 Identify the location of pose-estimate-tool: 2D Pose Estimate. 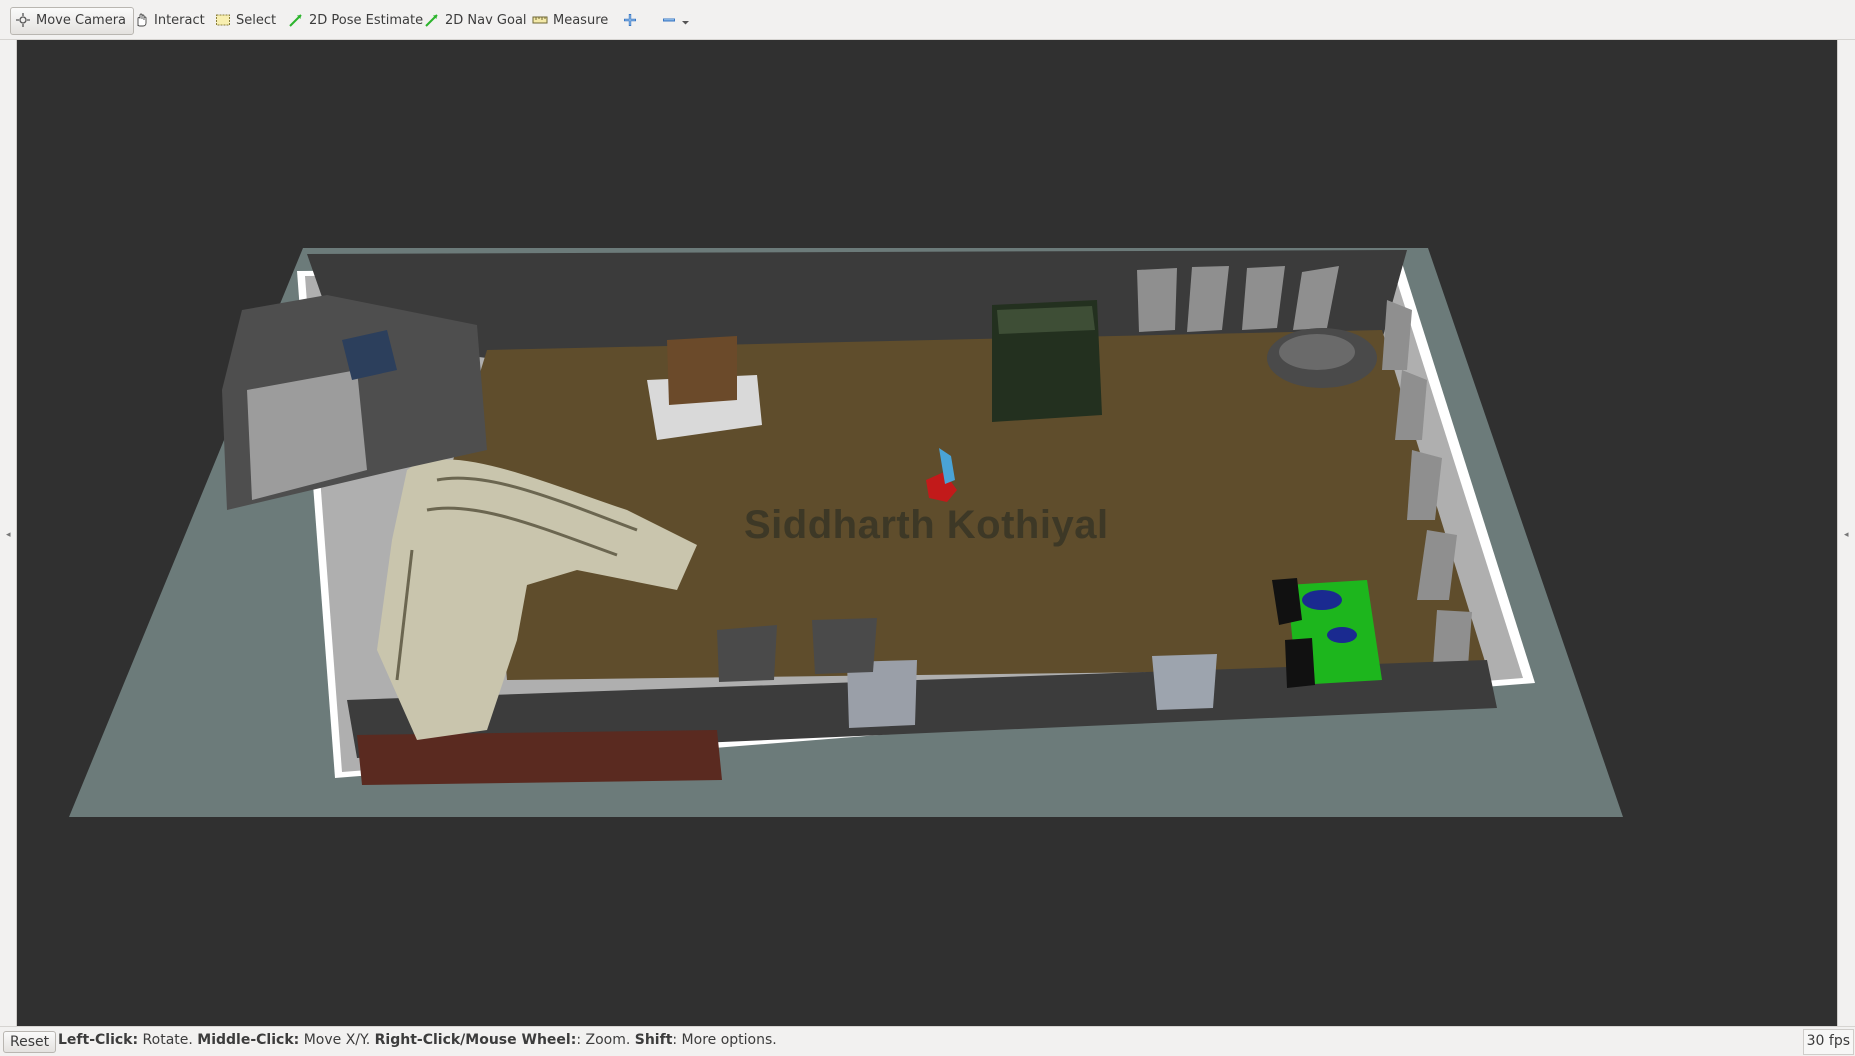
(357, 21).